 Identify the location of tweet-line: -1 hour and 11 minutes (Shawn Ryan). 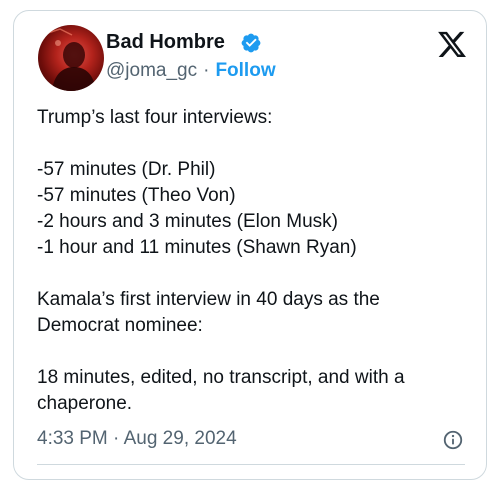
(197, 247).